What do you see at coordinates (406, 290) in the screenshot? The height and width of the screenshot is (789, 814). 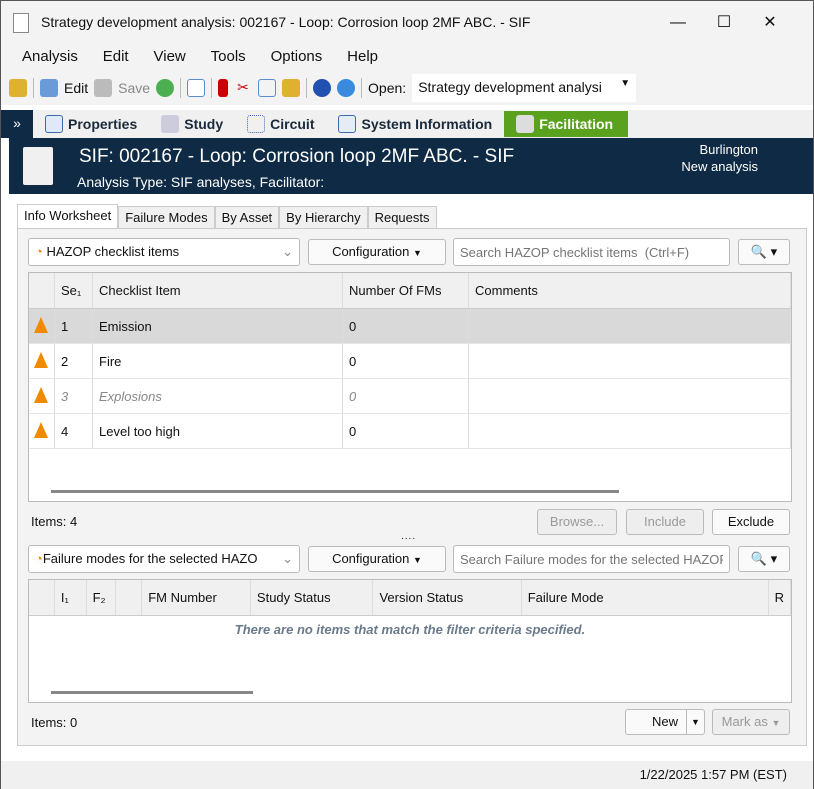 I see `column-number-of-fms: Number Of FMs` at bounding box center [406, 290].